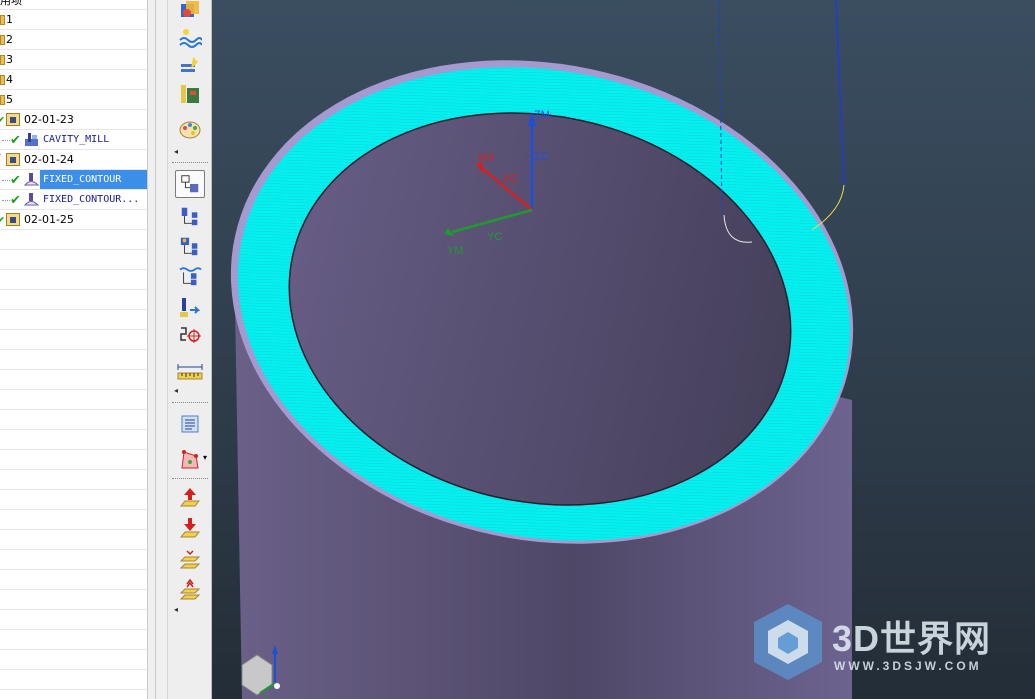 The width and height of the screenshot is (1035, 699). What do you see at coordinates (190, 246) in the screenshot?
I see `geometry-view-icon` at bounding box center [190, 246].